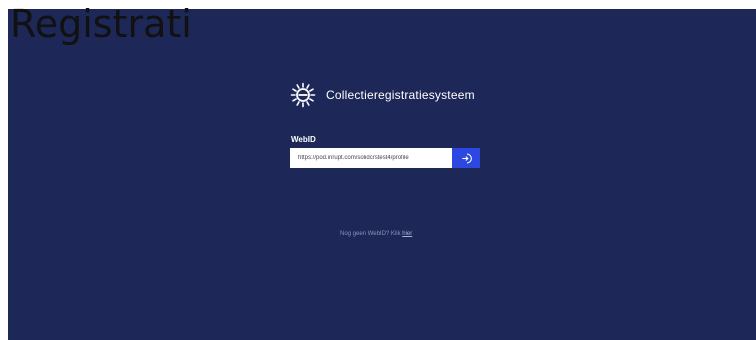  I want to click on login-submit-button, so click(466, 158).